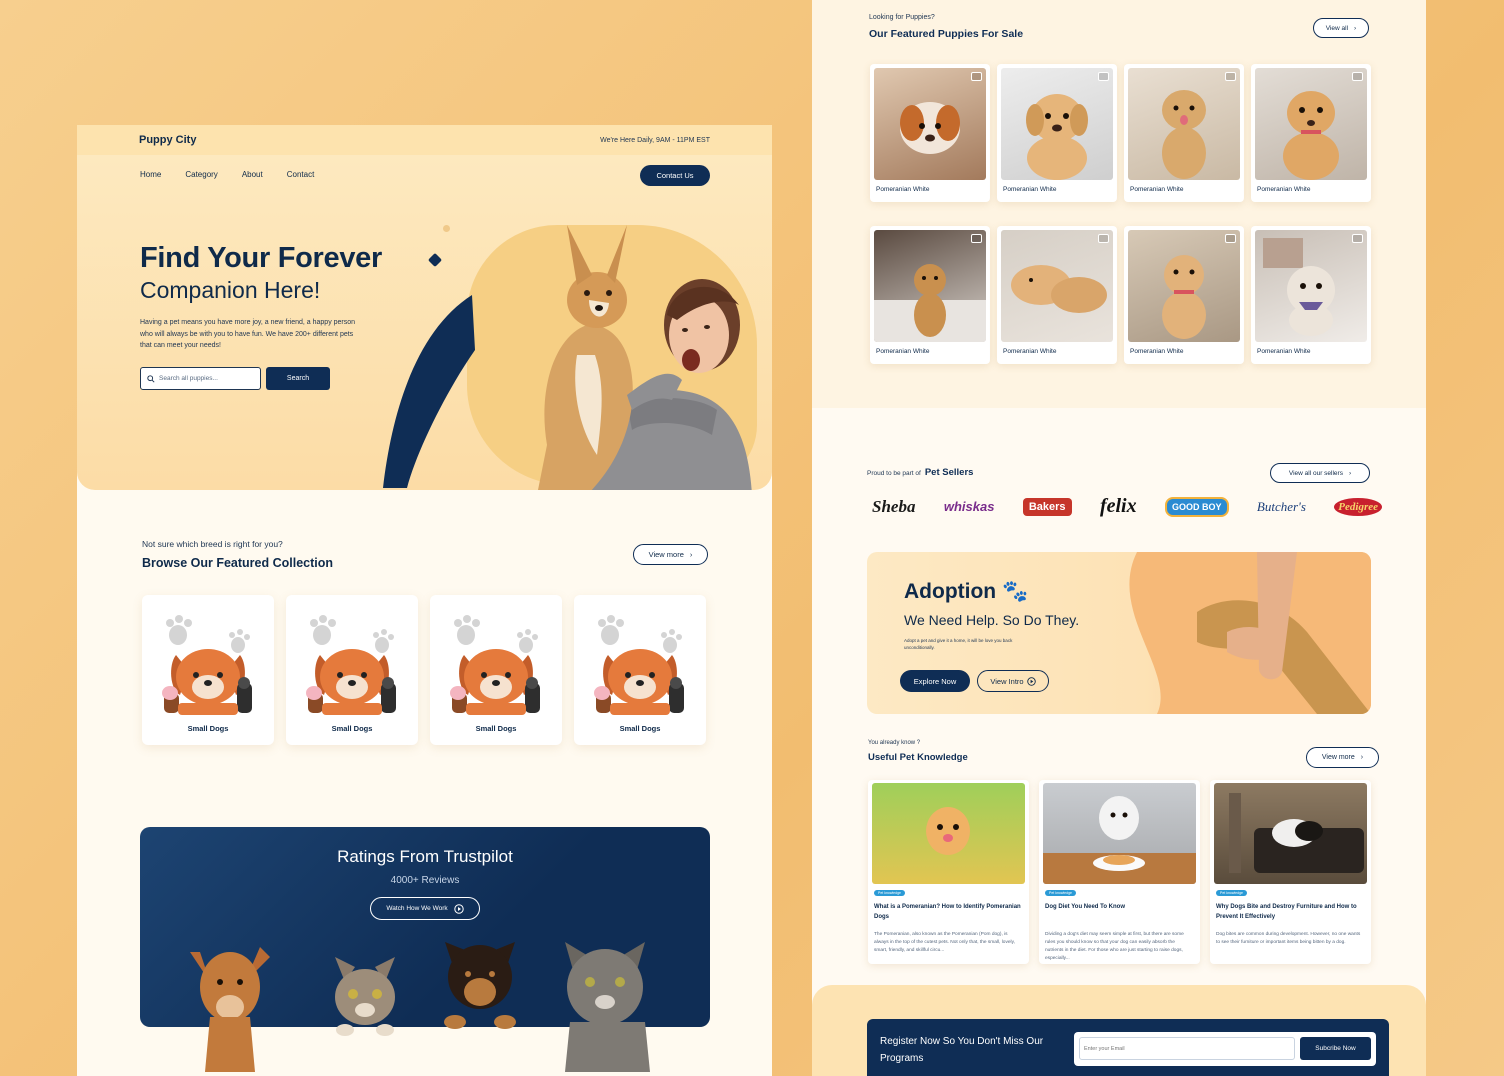 The height and width of the screenshot is (1076, 1504). What do you see at coordinates (1047, 506) in the screenshot?
I see `bakers-logo: Bakers` at bounding box center [1047, 506].